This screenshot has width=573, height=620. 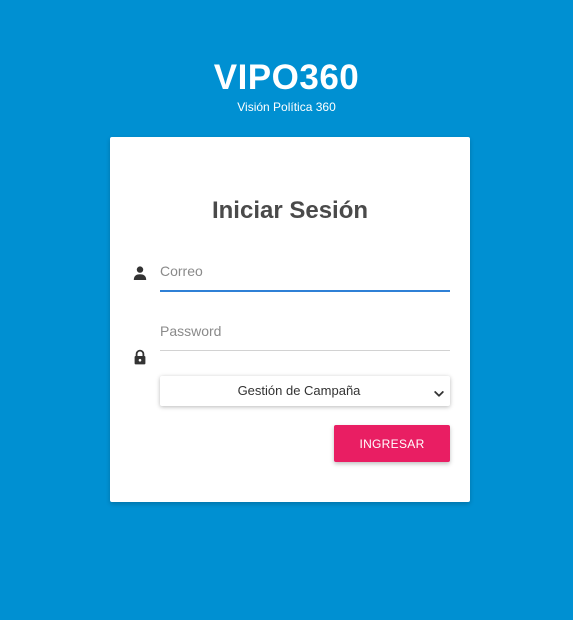 I want to click on lock-icon, so click(x=140, y=357).